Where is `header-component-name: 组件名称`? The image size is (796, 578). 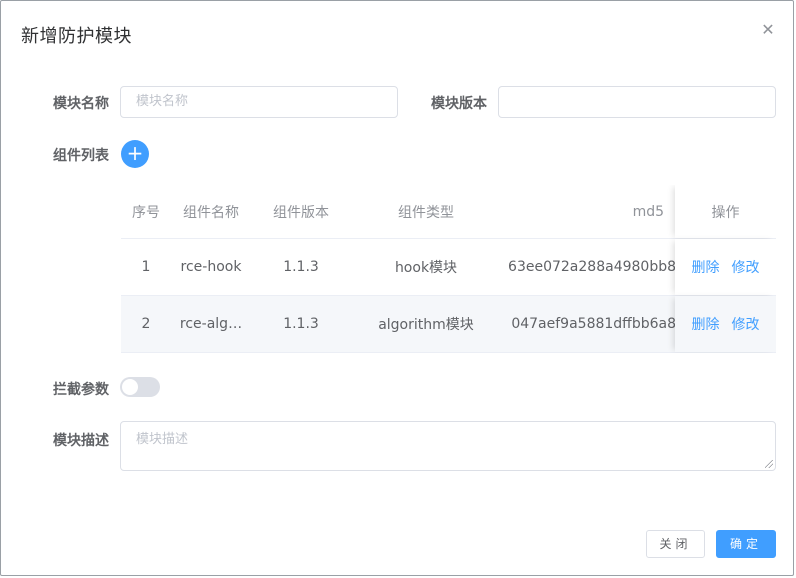 header-component-name: 组件名称 is located at coordinates (211, 212).